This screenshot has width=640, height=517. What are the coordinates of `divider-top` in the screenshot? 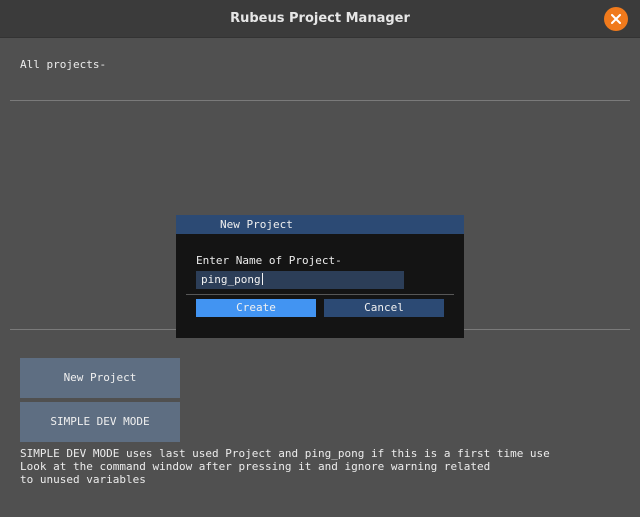 It's located at (320, 100).